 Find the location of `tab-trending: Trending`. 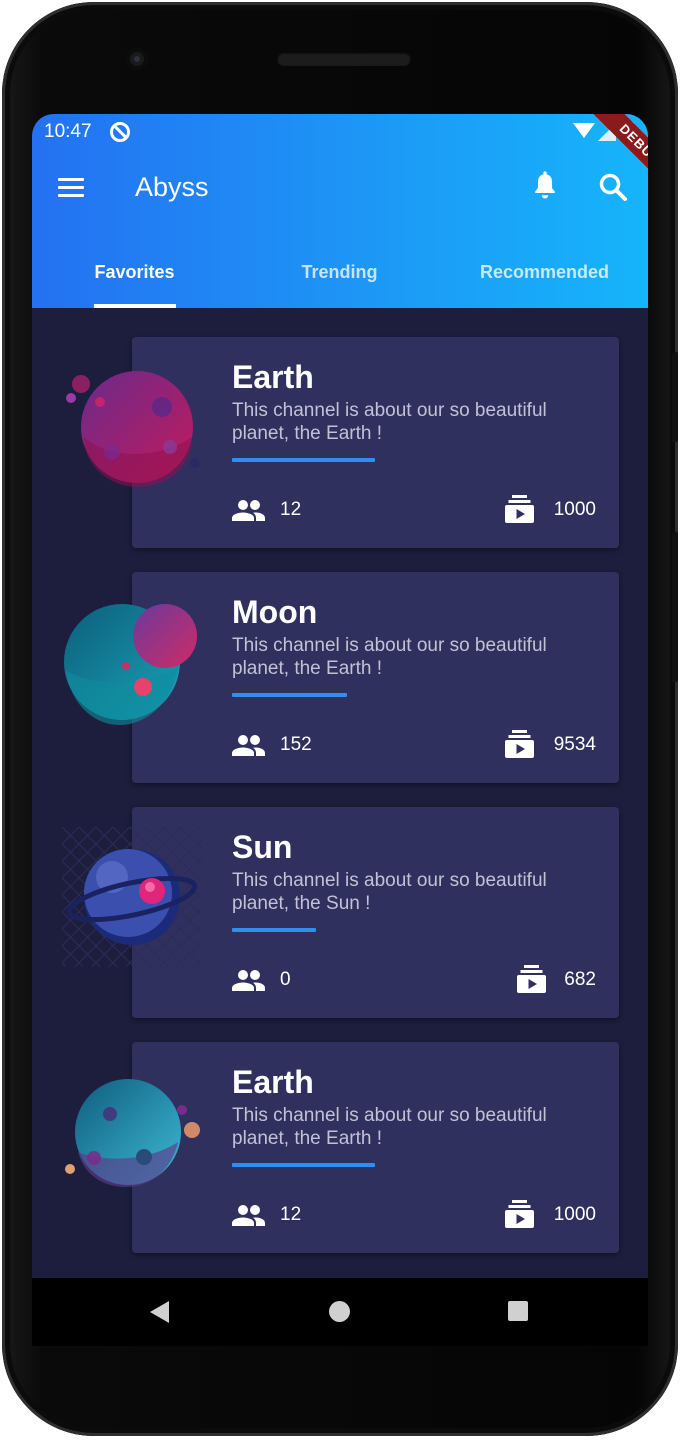

tab-trending: Trending is located at coordinates (339, 268).